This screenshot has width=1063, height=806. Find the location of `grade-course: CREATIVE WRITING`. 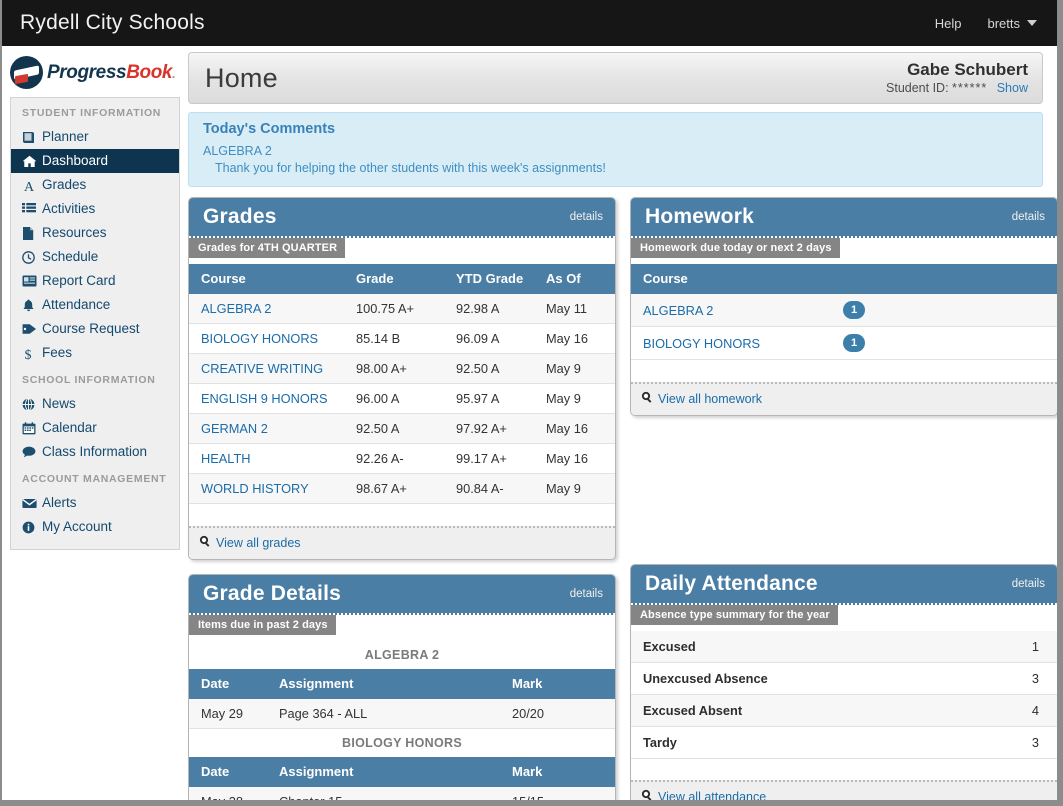

grade-course: CREATIVE WRITING is located at coordinates (266, 368).